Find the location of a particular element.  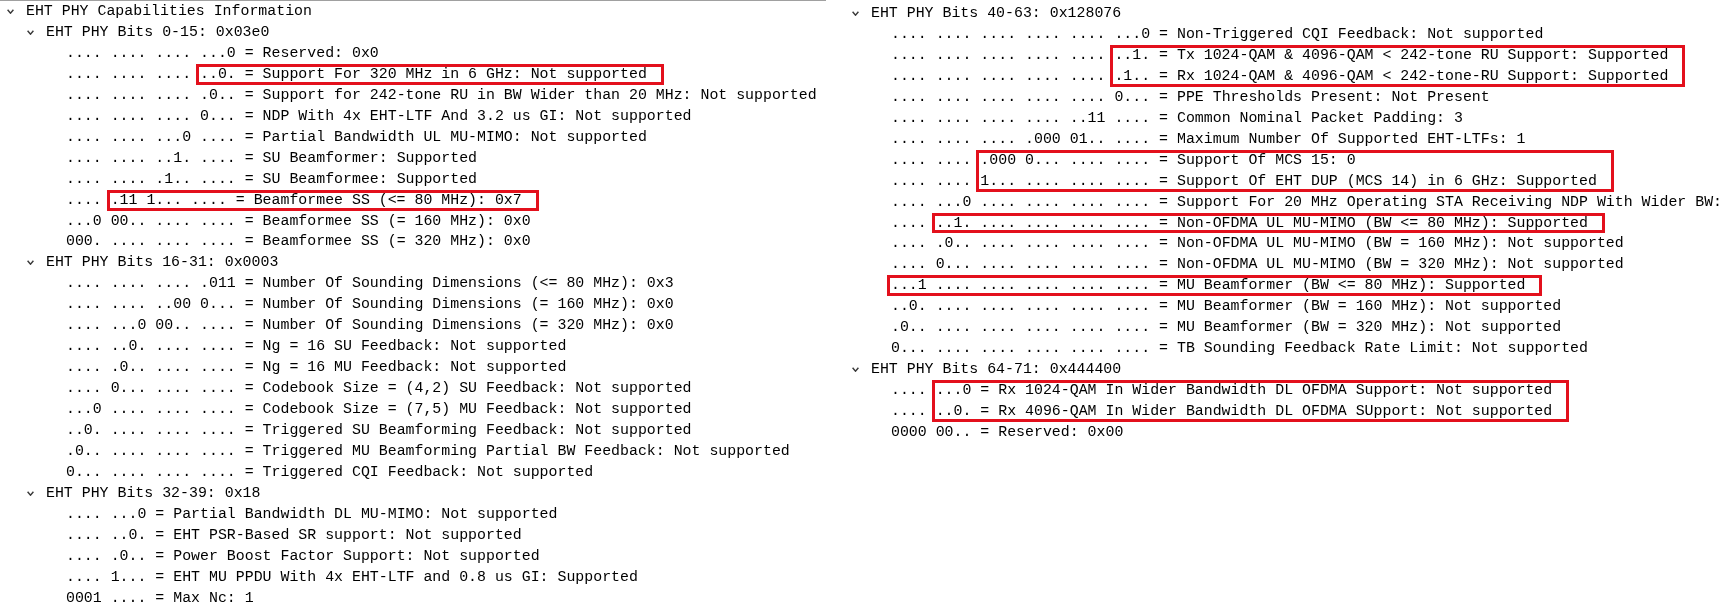

tree-item: .... ...0 00.. .... = Number Of Sounding Dimensions (= 320 MHz): 0x0 is located at coordinates (370, 326).